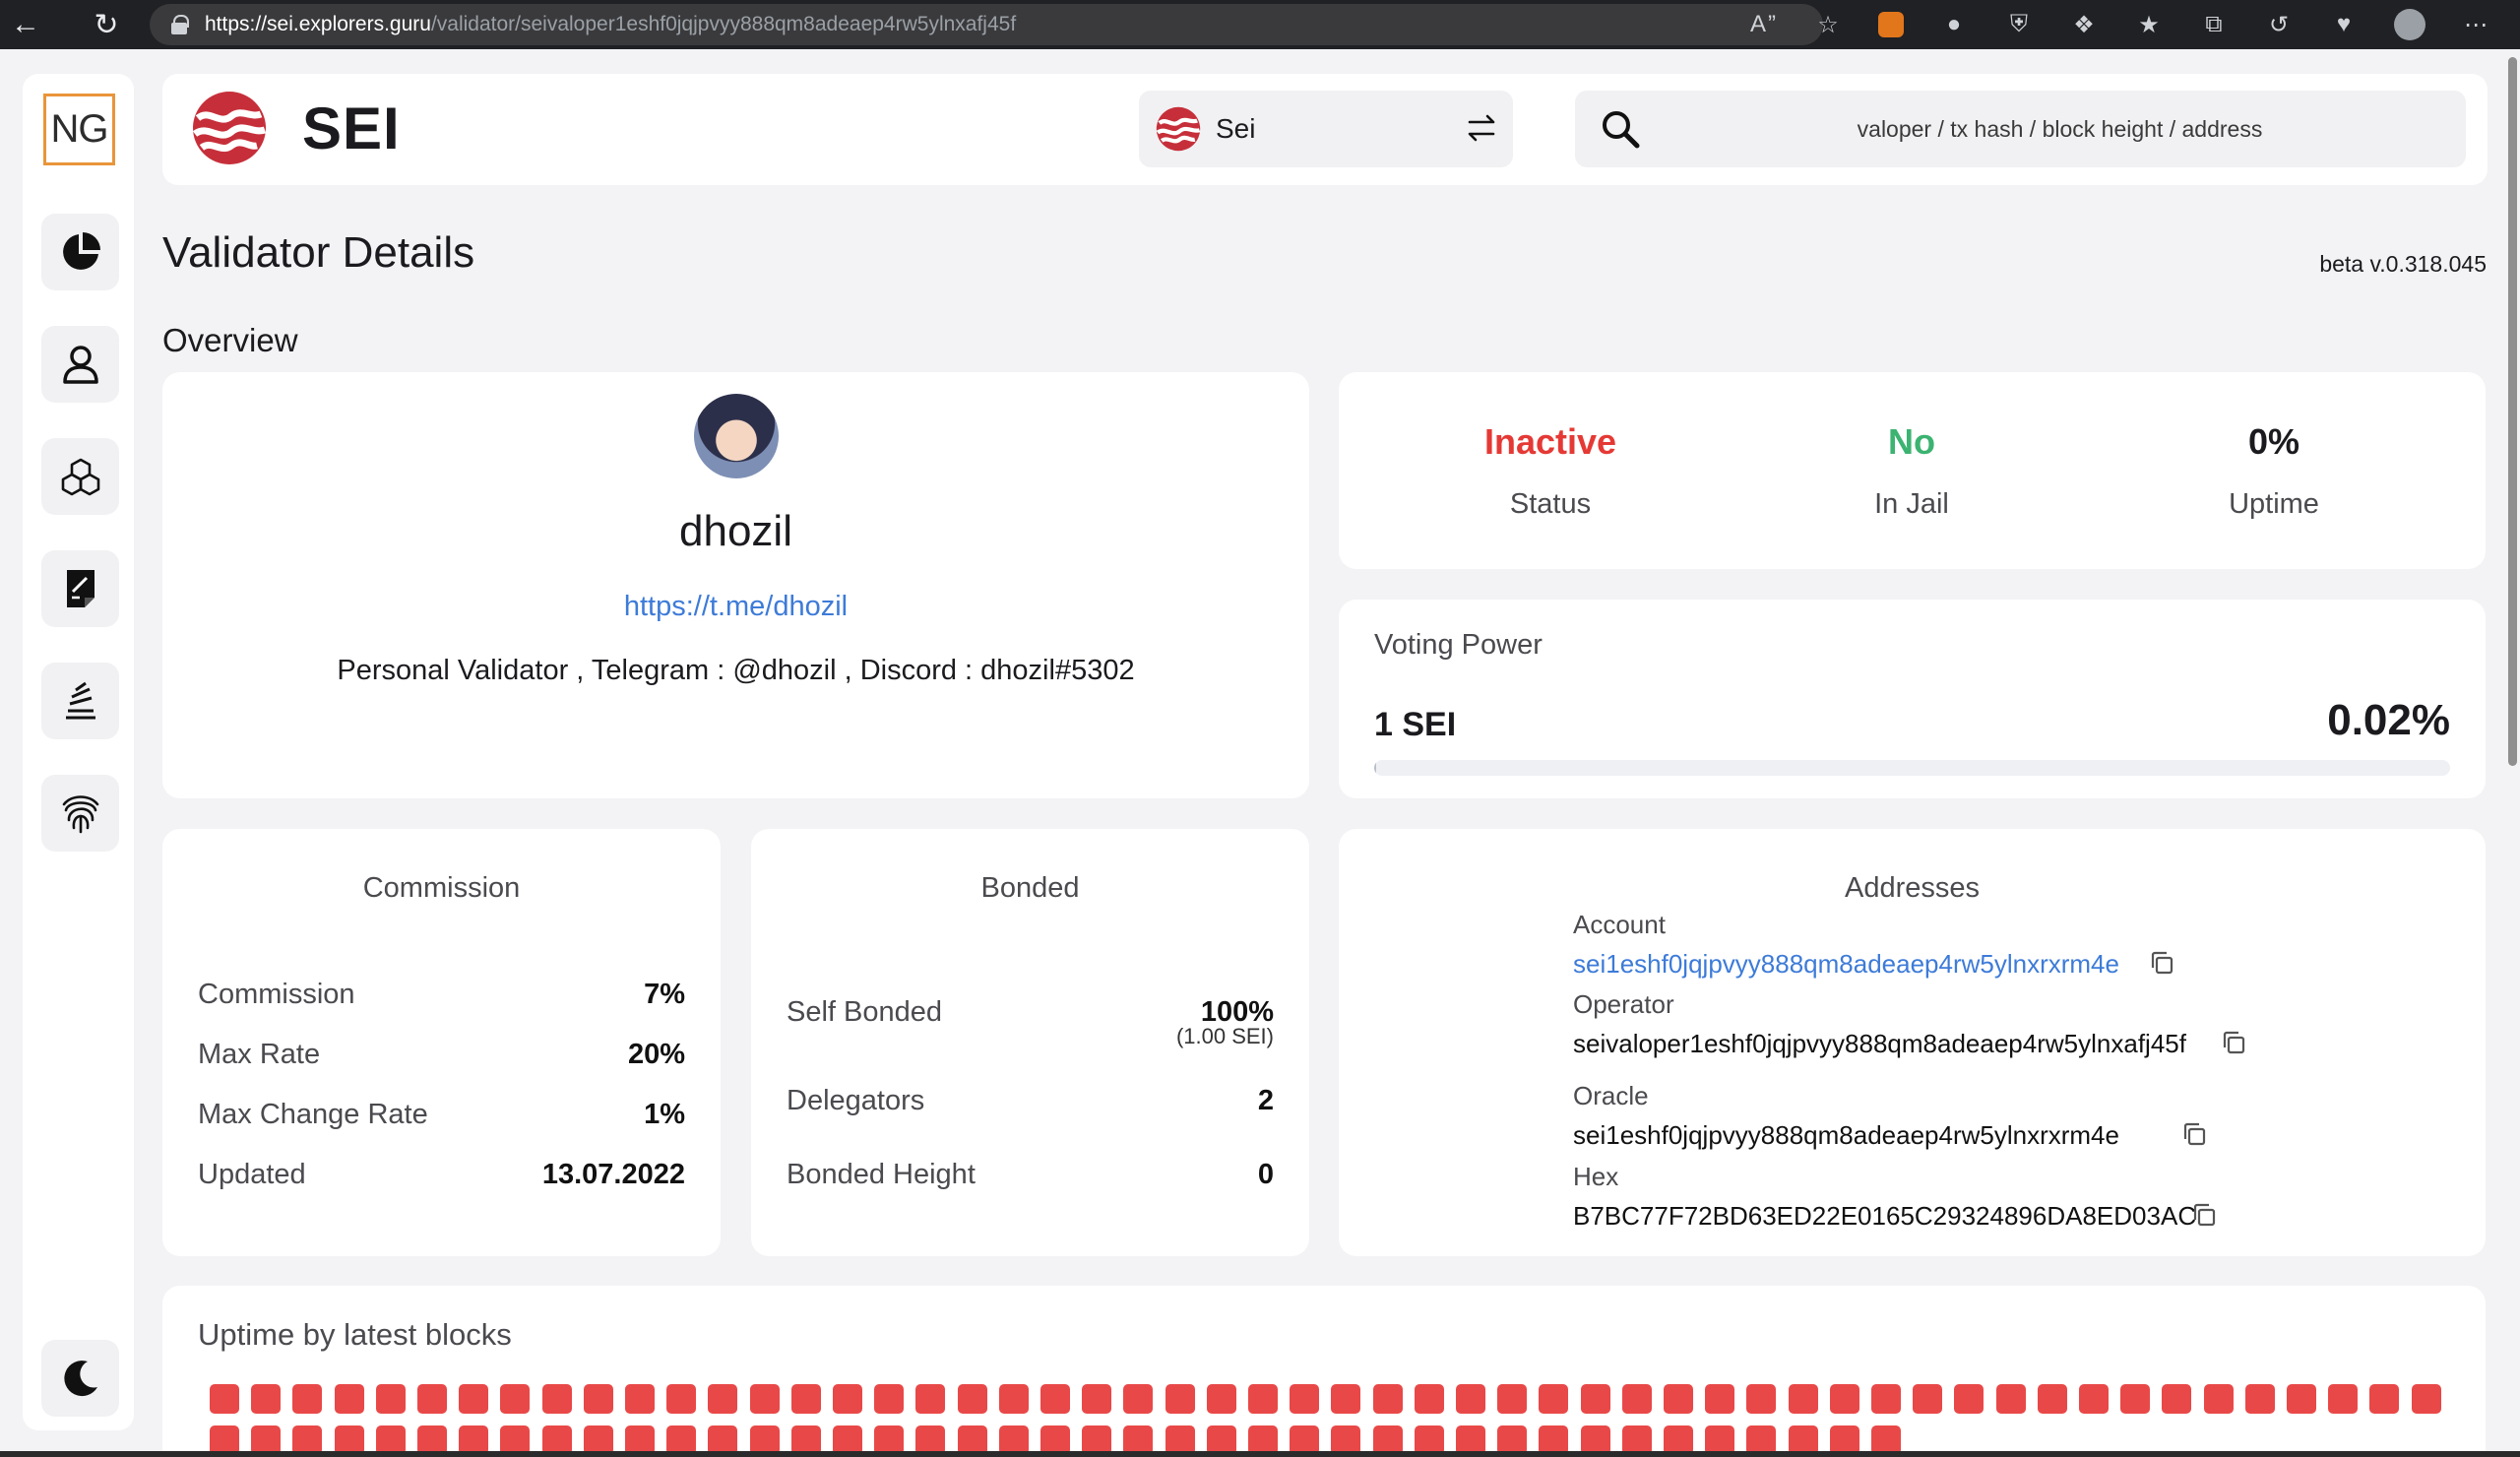  What do you see at coordinates (613, 1174) in the screenshot?
I see `updated-value: 13.07.2022` at bounding box center [613, 1174].